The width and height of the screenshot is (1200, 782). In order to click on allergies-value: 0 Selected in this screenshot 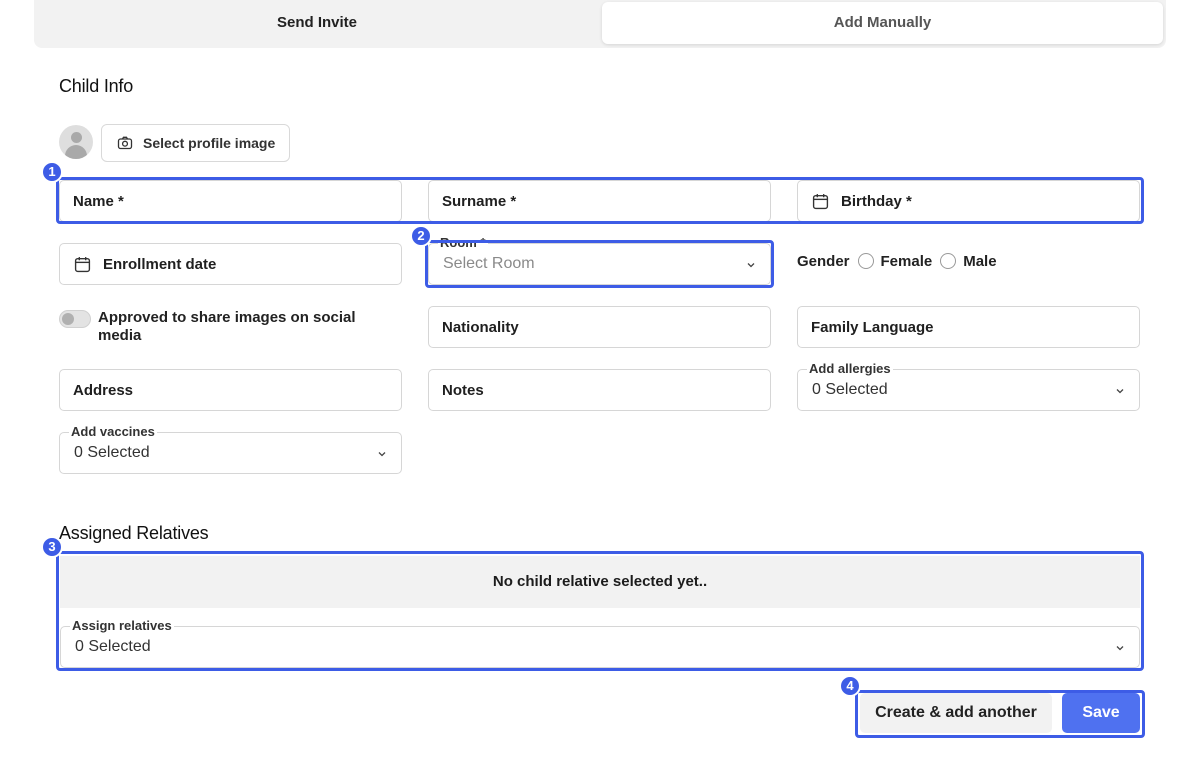, I will do `click(850, 389)`.